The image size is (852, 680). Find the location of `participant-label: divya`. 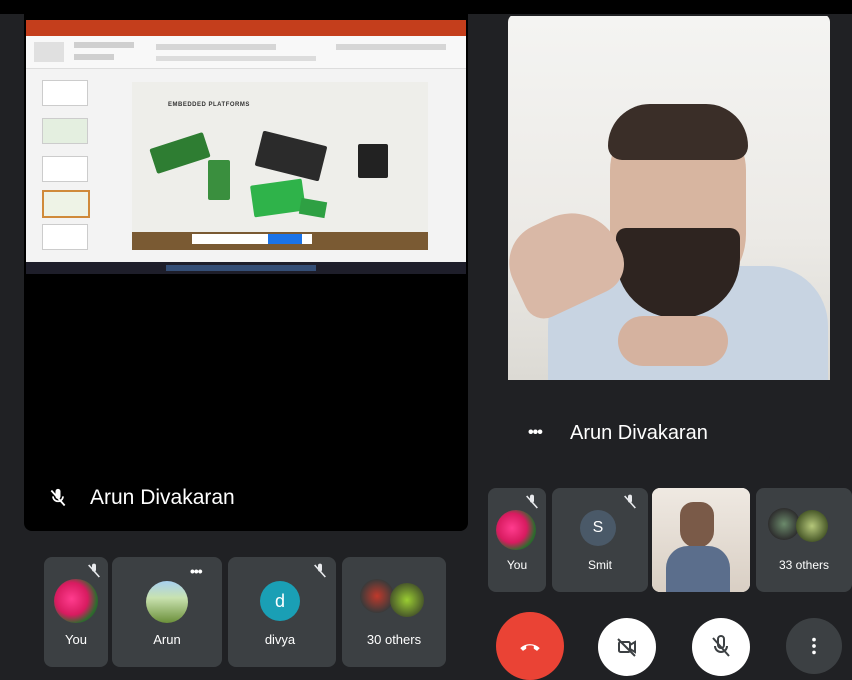

participant-label: divya is located at coordinates (280, 639).